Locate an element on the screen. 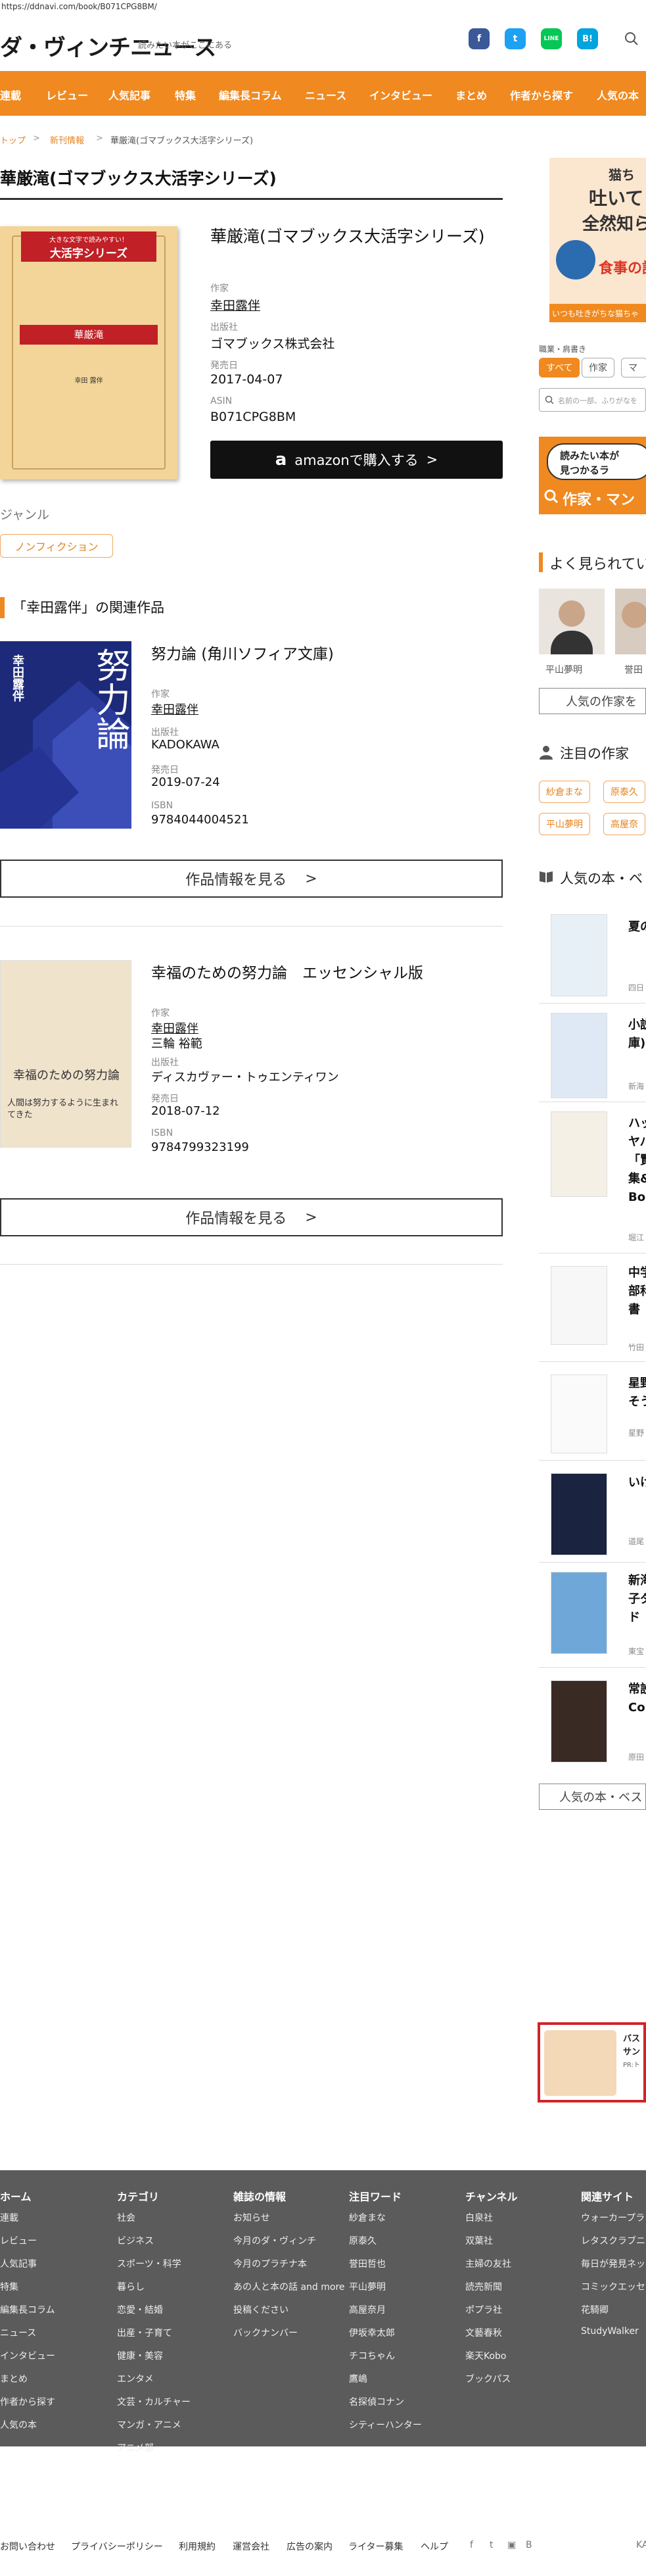 The width and height of the screenshot is (646, 2576). footer-link: 編集長コラム is located at coordinates (27, 2309).